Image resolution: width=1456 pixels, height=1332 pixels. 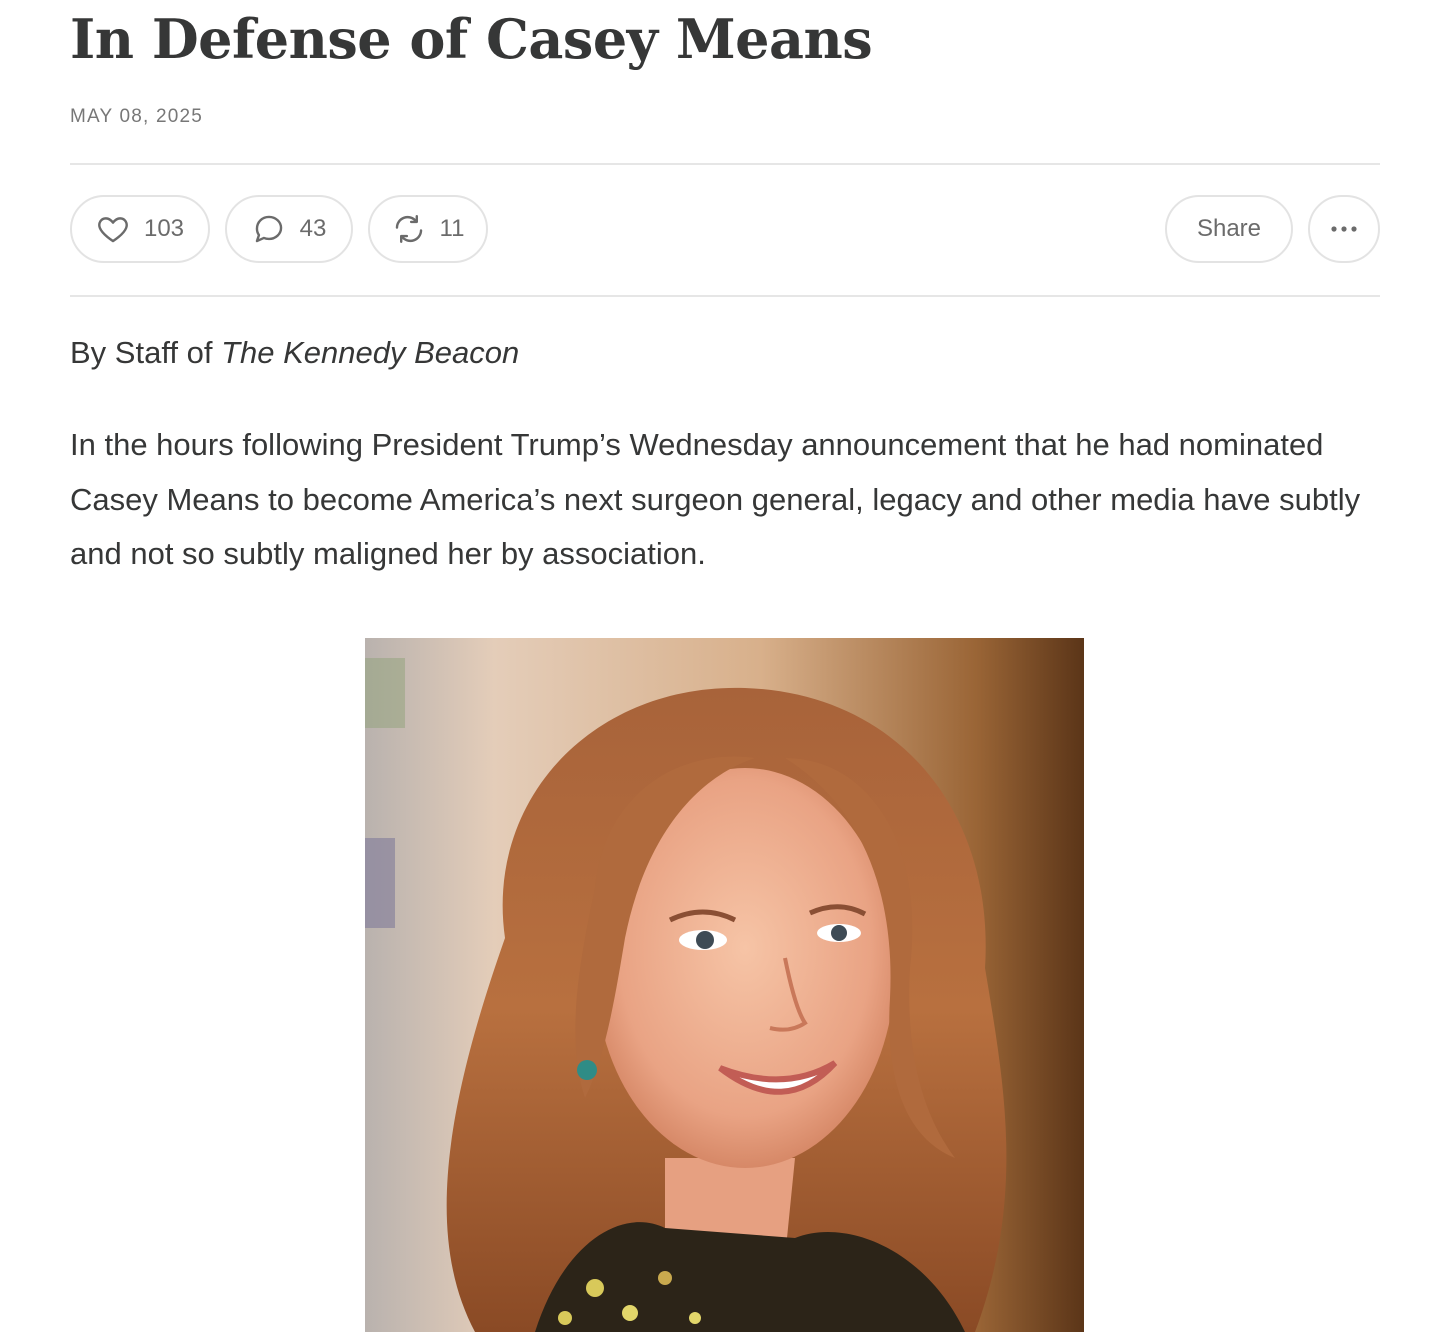 I want to click on comment-button: 43, so click(x=289, y=229).